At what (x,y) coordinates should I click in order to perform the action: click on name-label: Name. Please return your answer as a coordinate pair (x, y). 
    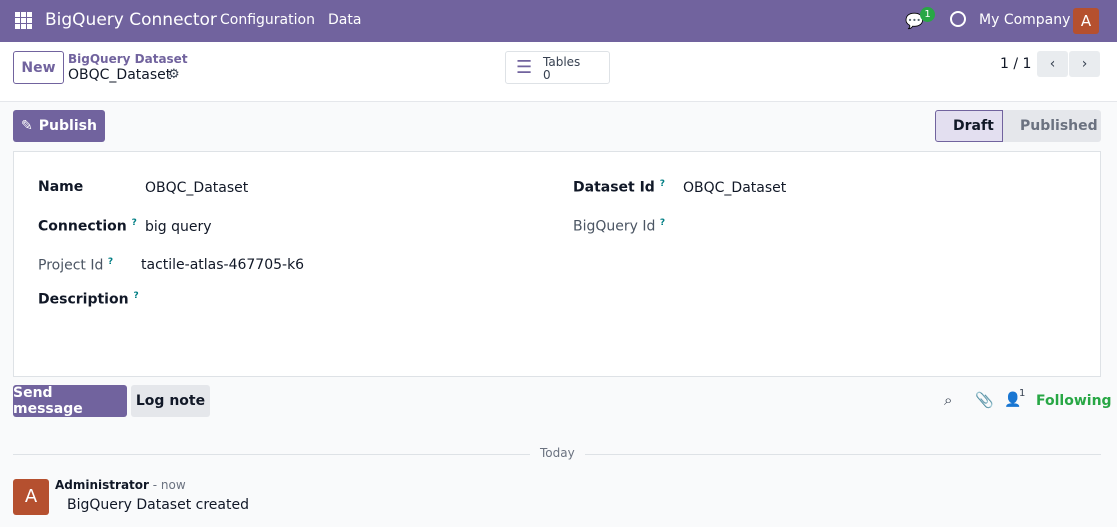
    Looking at the image, I should click on (61, 187).